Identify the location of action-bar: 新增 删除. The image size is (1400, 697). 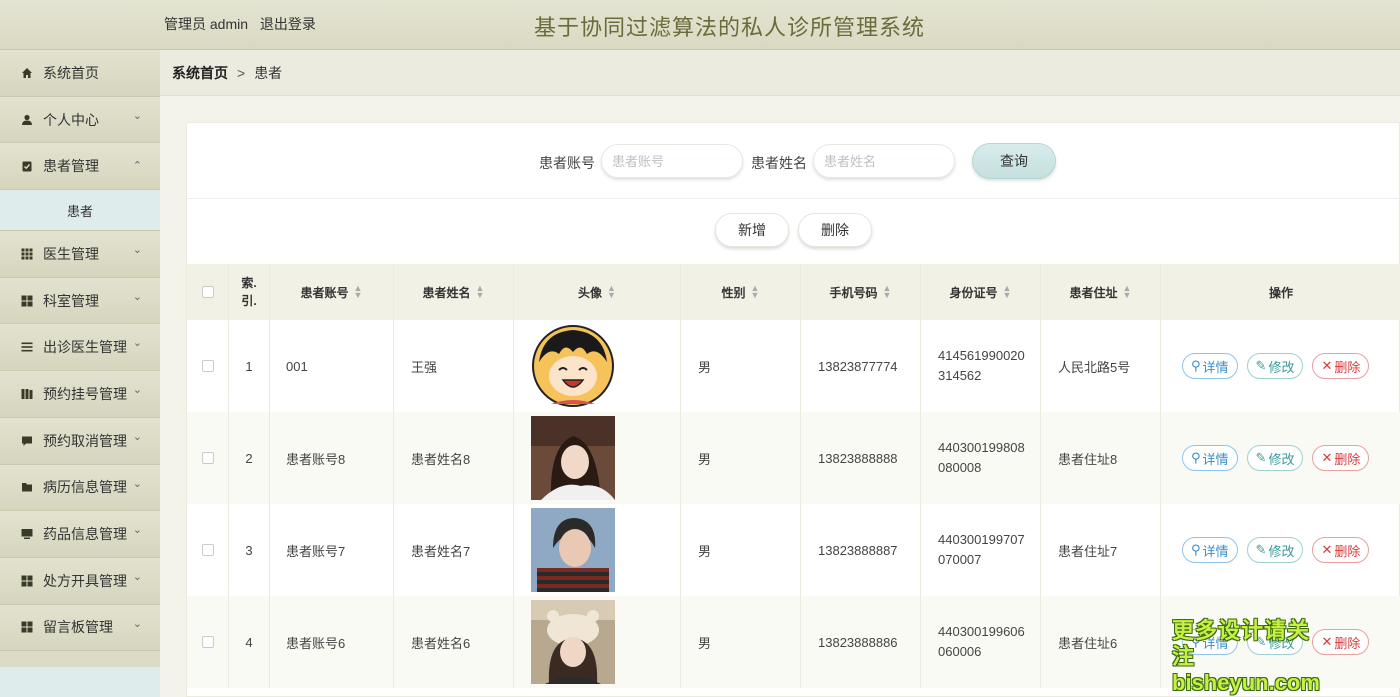
(793, 232).